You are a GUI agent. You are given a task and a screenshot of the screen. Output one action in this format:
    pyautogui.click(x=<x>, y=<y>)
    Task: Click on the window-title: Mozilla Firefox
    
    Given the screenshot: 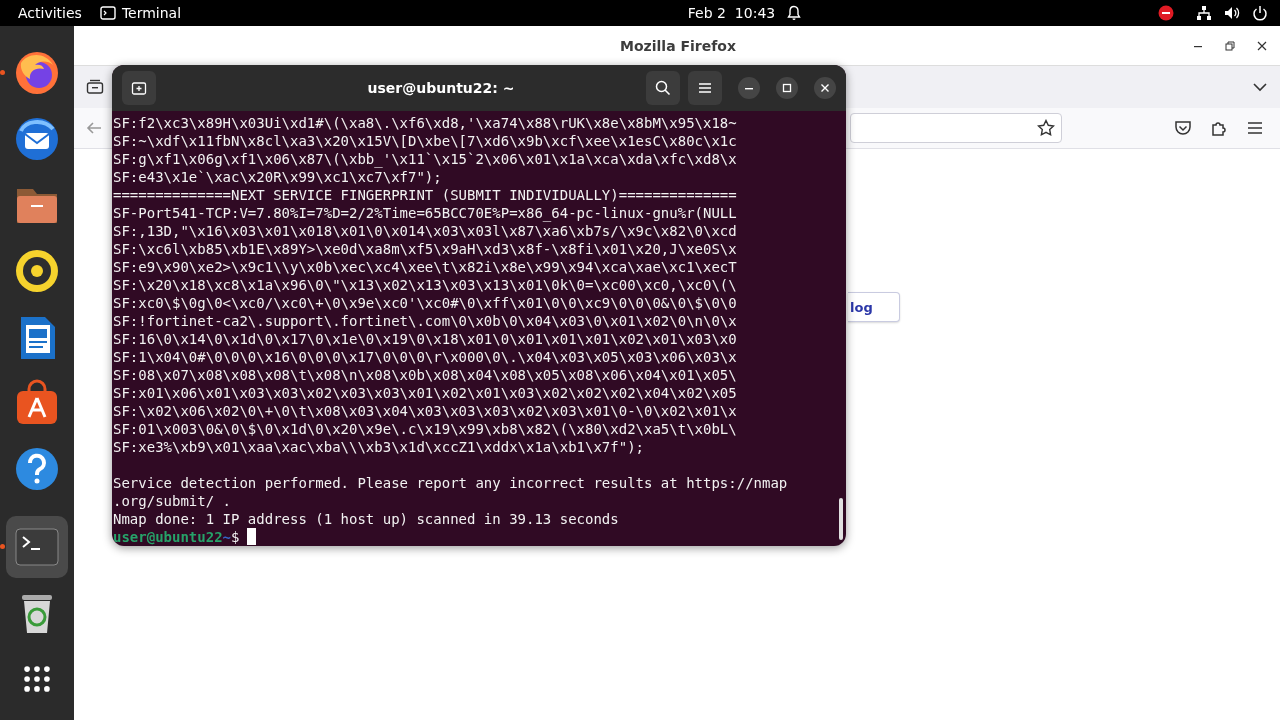 What is the action you would take?
    pyautogui.click(x=678, y=45)
    